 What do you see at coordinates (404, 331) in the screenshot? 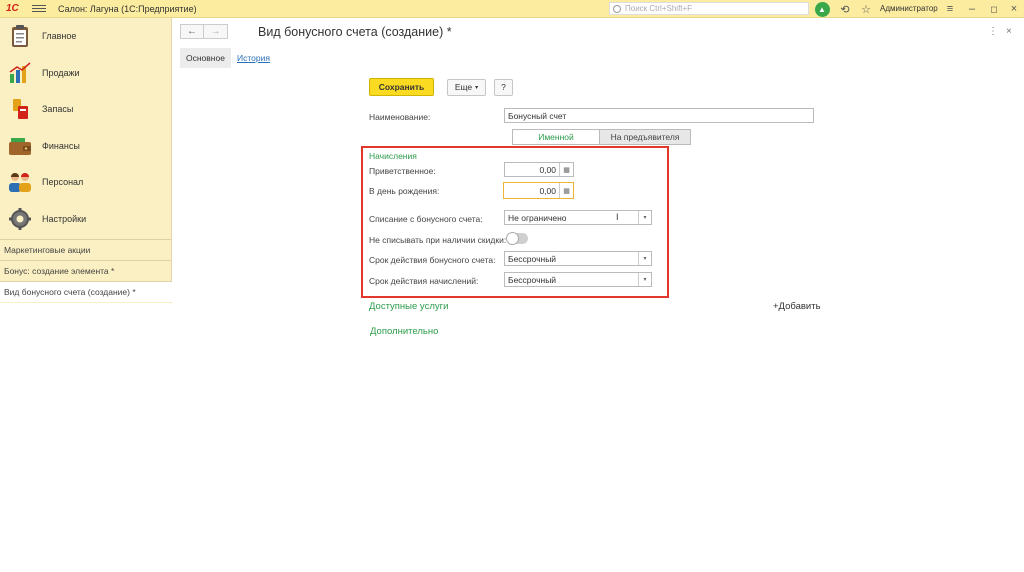
I see `additional-section-title: Дополнительно` at bounding box center [404, 331].